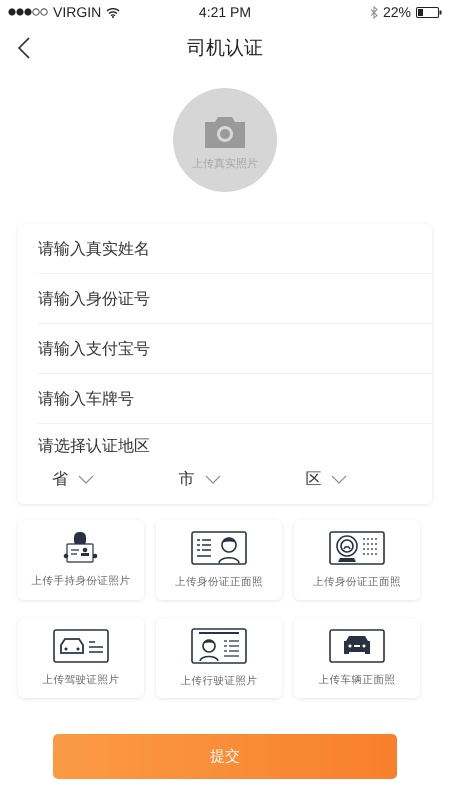 This screenshot has width=450, height=800. What do you see at coordinates (225, 12) in the screenshot?
I see `clock-time: 4:21 PM` at bounding box center [225, 12].